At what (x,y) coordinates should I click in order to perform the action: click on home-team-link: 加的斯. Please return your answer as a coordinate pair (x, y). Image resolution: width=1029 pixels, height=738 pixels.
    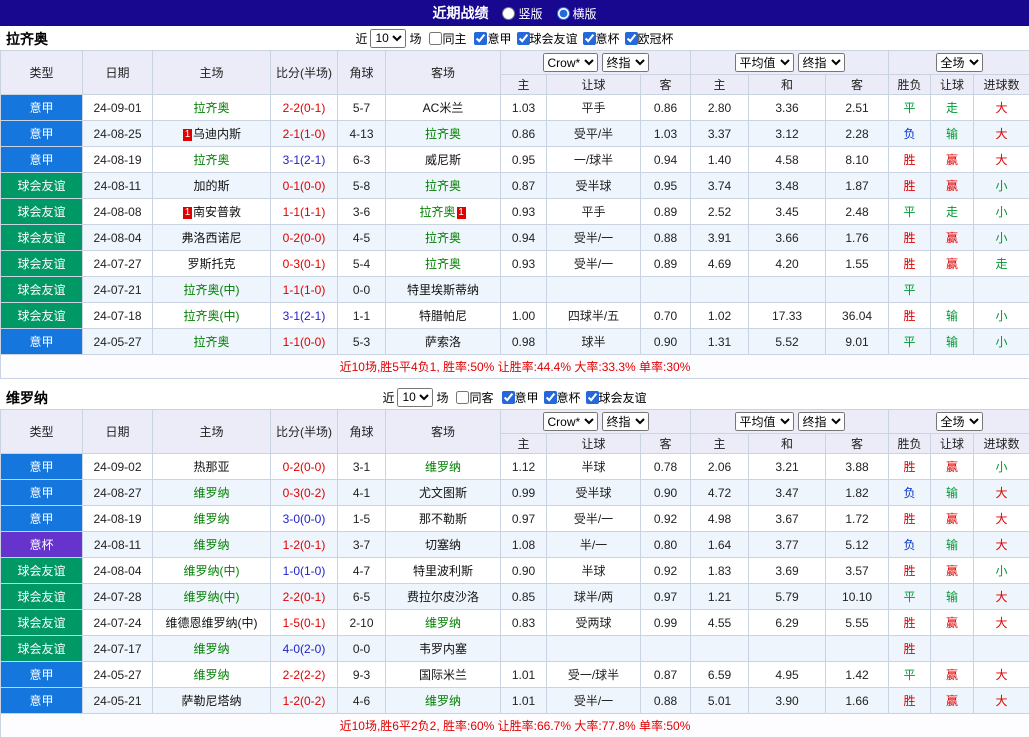
    Looking at the image, I should click on (211, 186).